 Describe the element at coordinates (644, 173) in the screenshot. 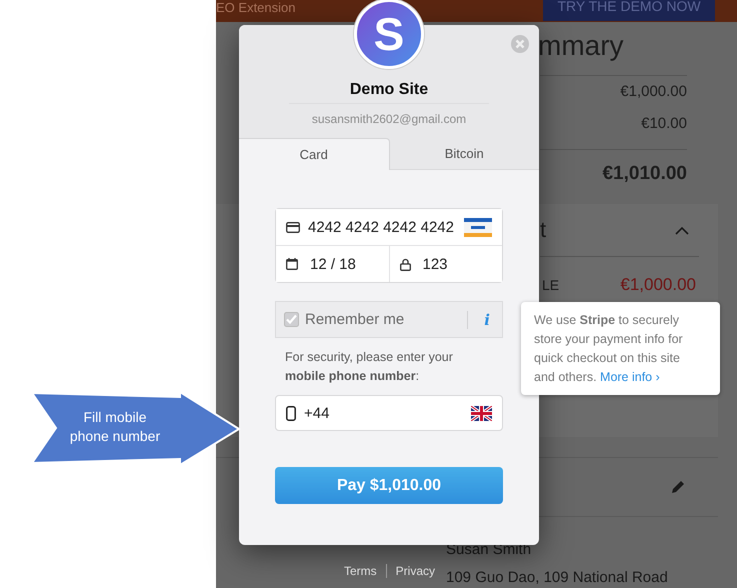

I see `total-price: €1,010.00` at that location.